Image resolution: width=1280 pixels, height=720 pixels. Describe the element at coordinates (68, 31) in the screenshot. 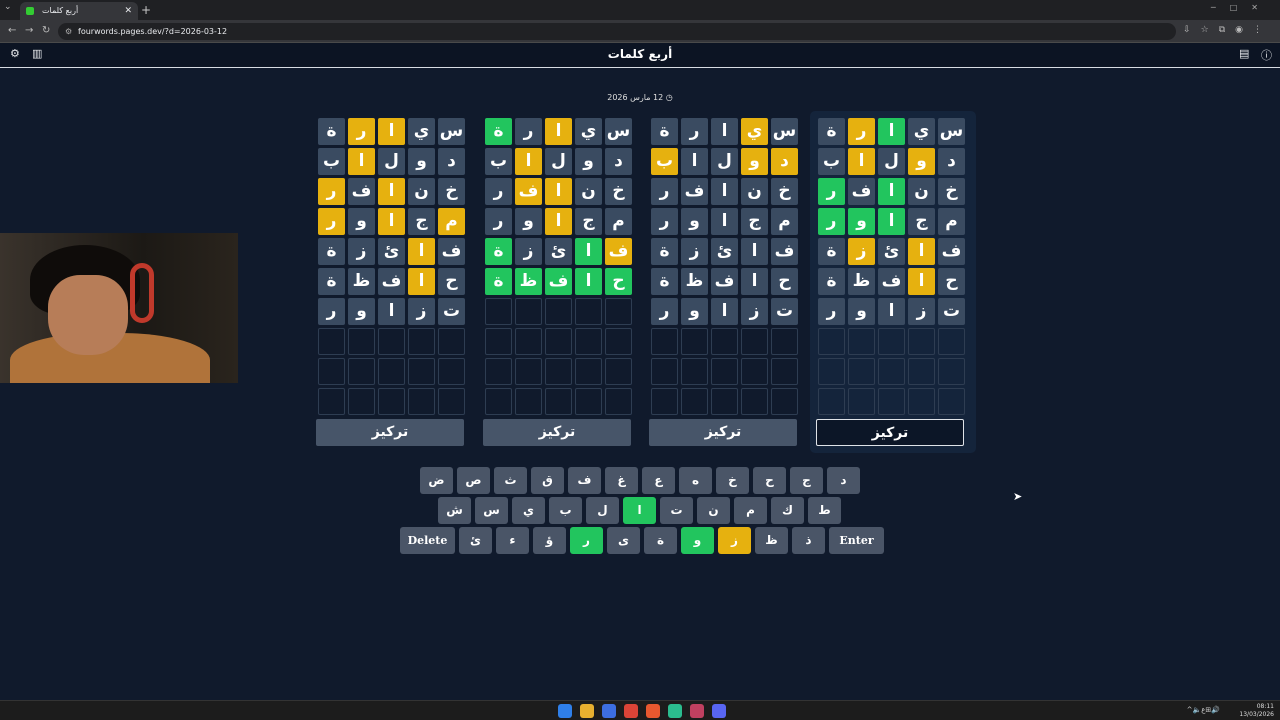

I see `site-info-icon: ⚙` at that location.